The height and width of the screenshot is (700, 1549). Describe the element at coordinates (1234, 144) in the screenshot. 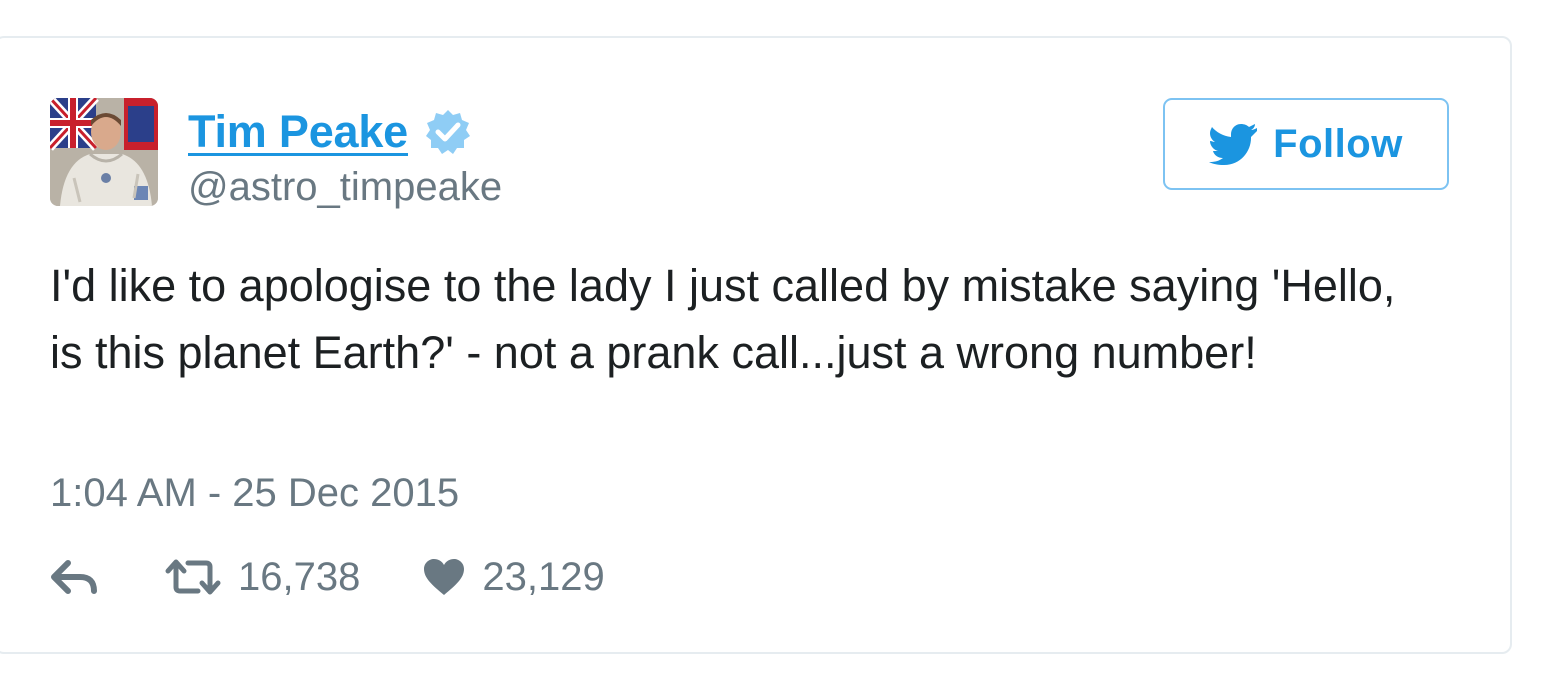

I see `twitter-bird-icon` at that location.